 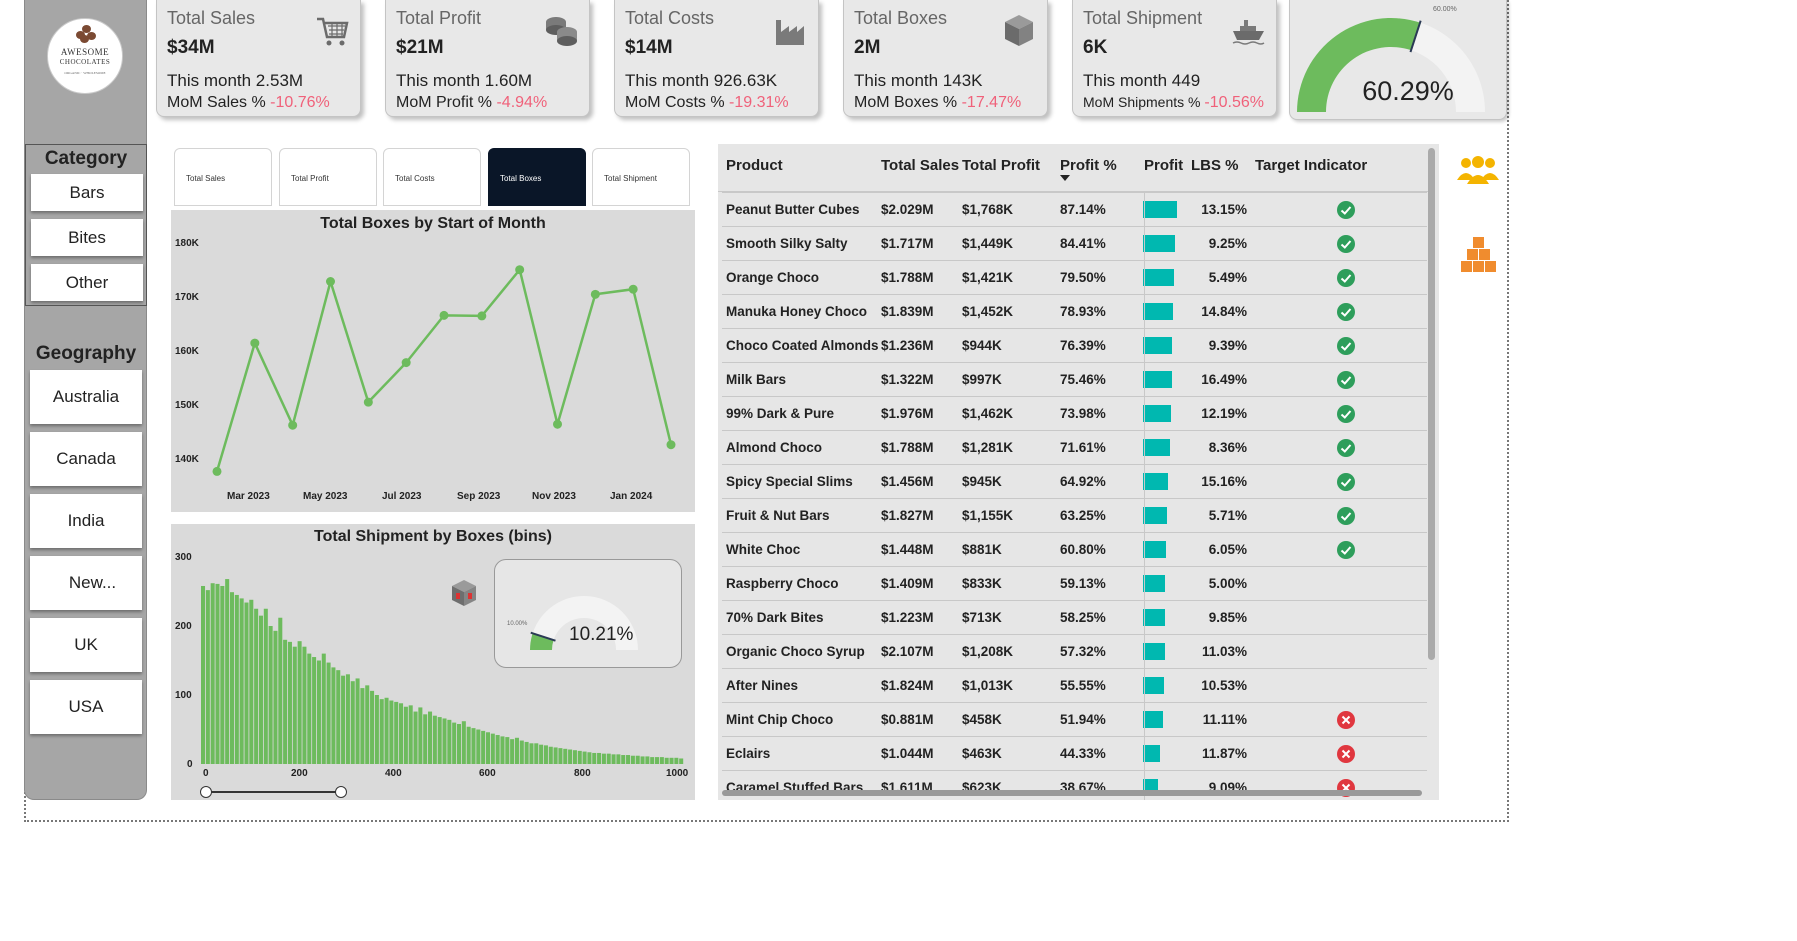 What do you see at coordinates (907, 753) in the screenshot?
I see `cell-total-sales: $1.044M` at bounding box center [907, 753].